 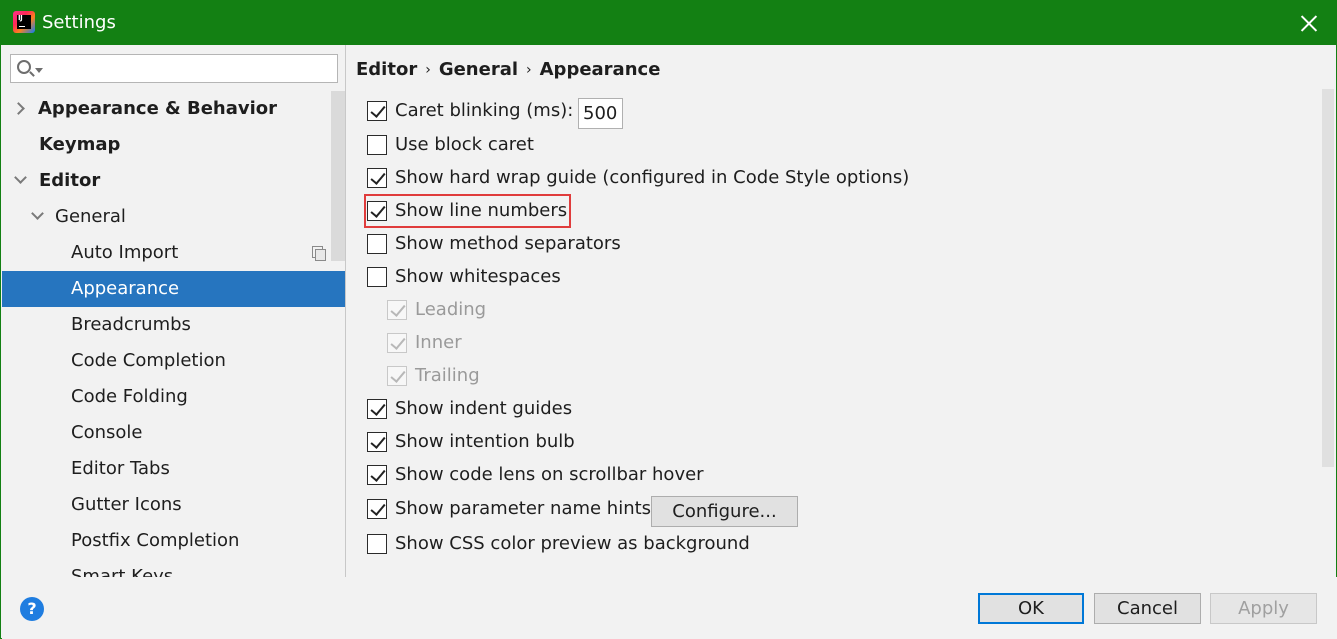 What do you see at coordinates (669, 608) in the screenshot?
I see `dialog-footer: ? OK Cancel Apply` at bounding box center [669, 608].